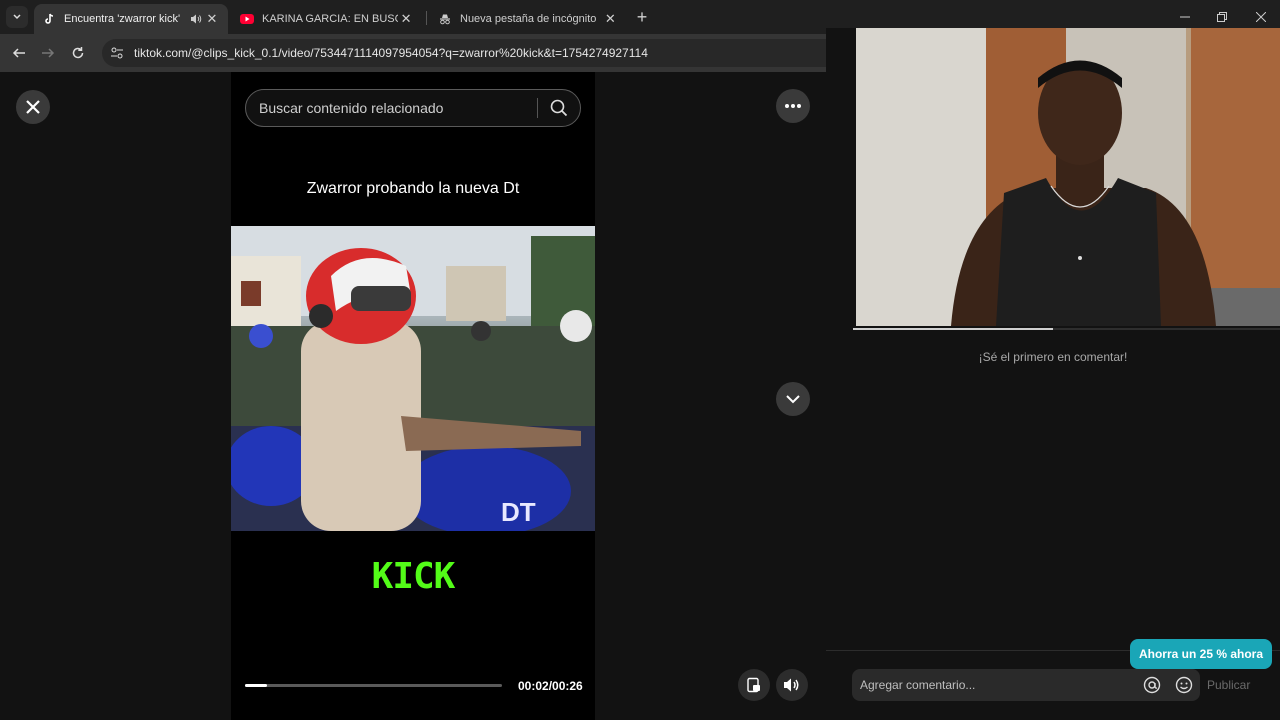  I want to click on empty-comments-text: ¡Sé el primero en comentar!, so click(1053, 357).